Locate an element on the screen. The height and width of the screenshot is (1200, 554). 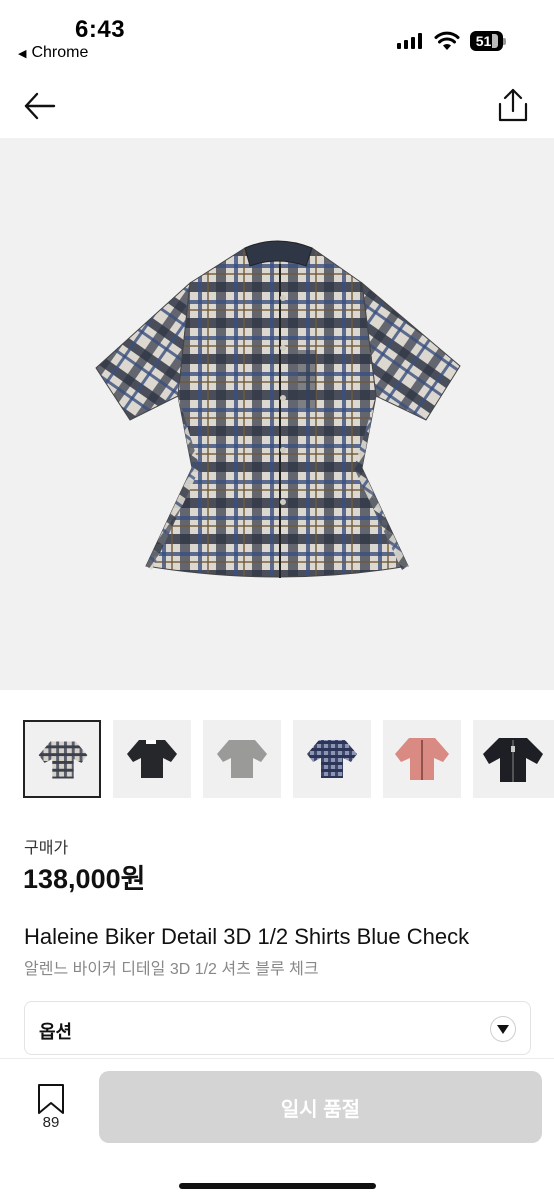
back-to-app-link: ◀ Chrome is located at coordinates (53, 53).